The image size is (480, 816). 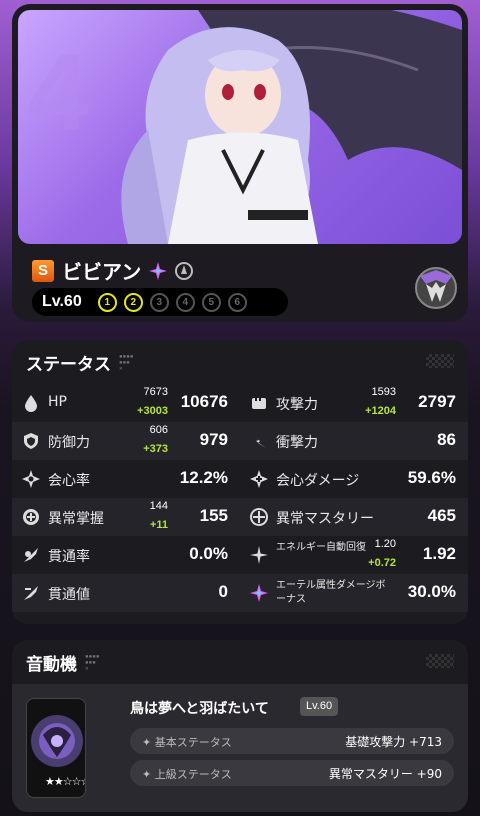 What do you see at coordinates (199, 709) in the screenshot?
I see `engine-name: 鳥は夢へと羽ばたいて` at bounding box center [199, 709].